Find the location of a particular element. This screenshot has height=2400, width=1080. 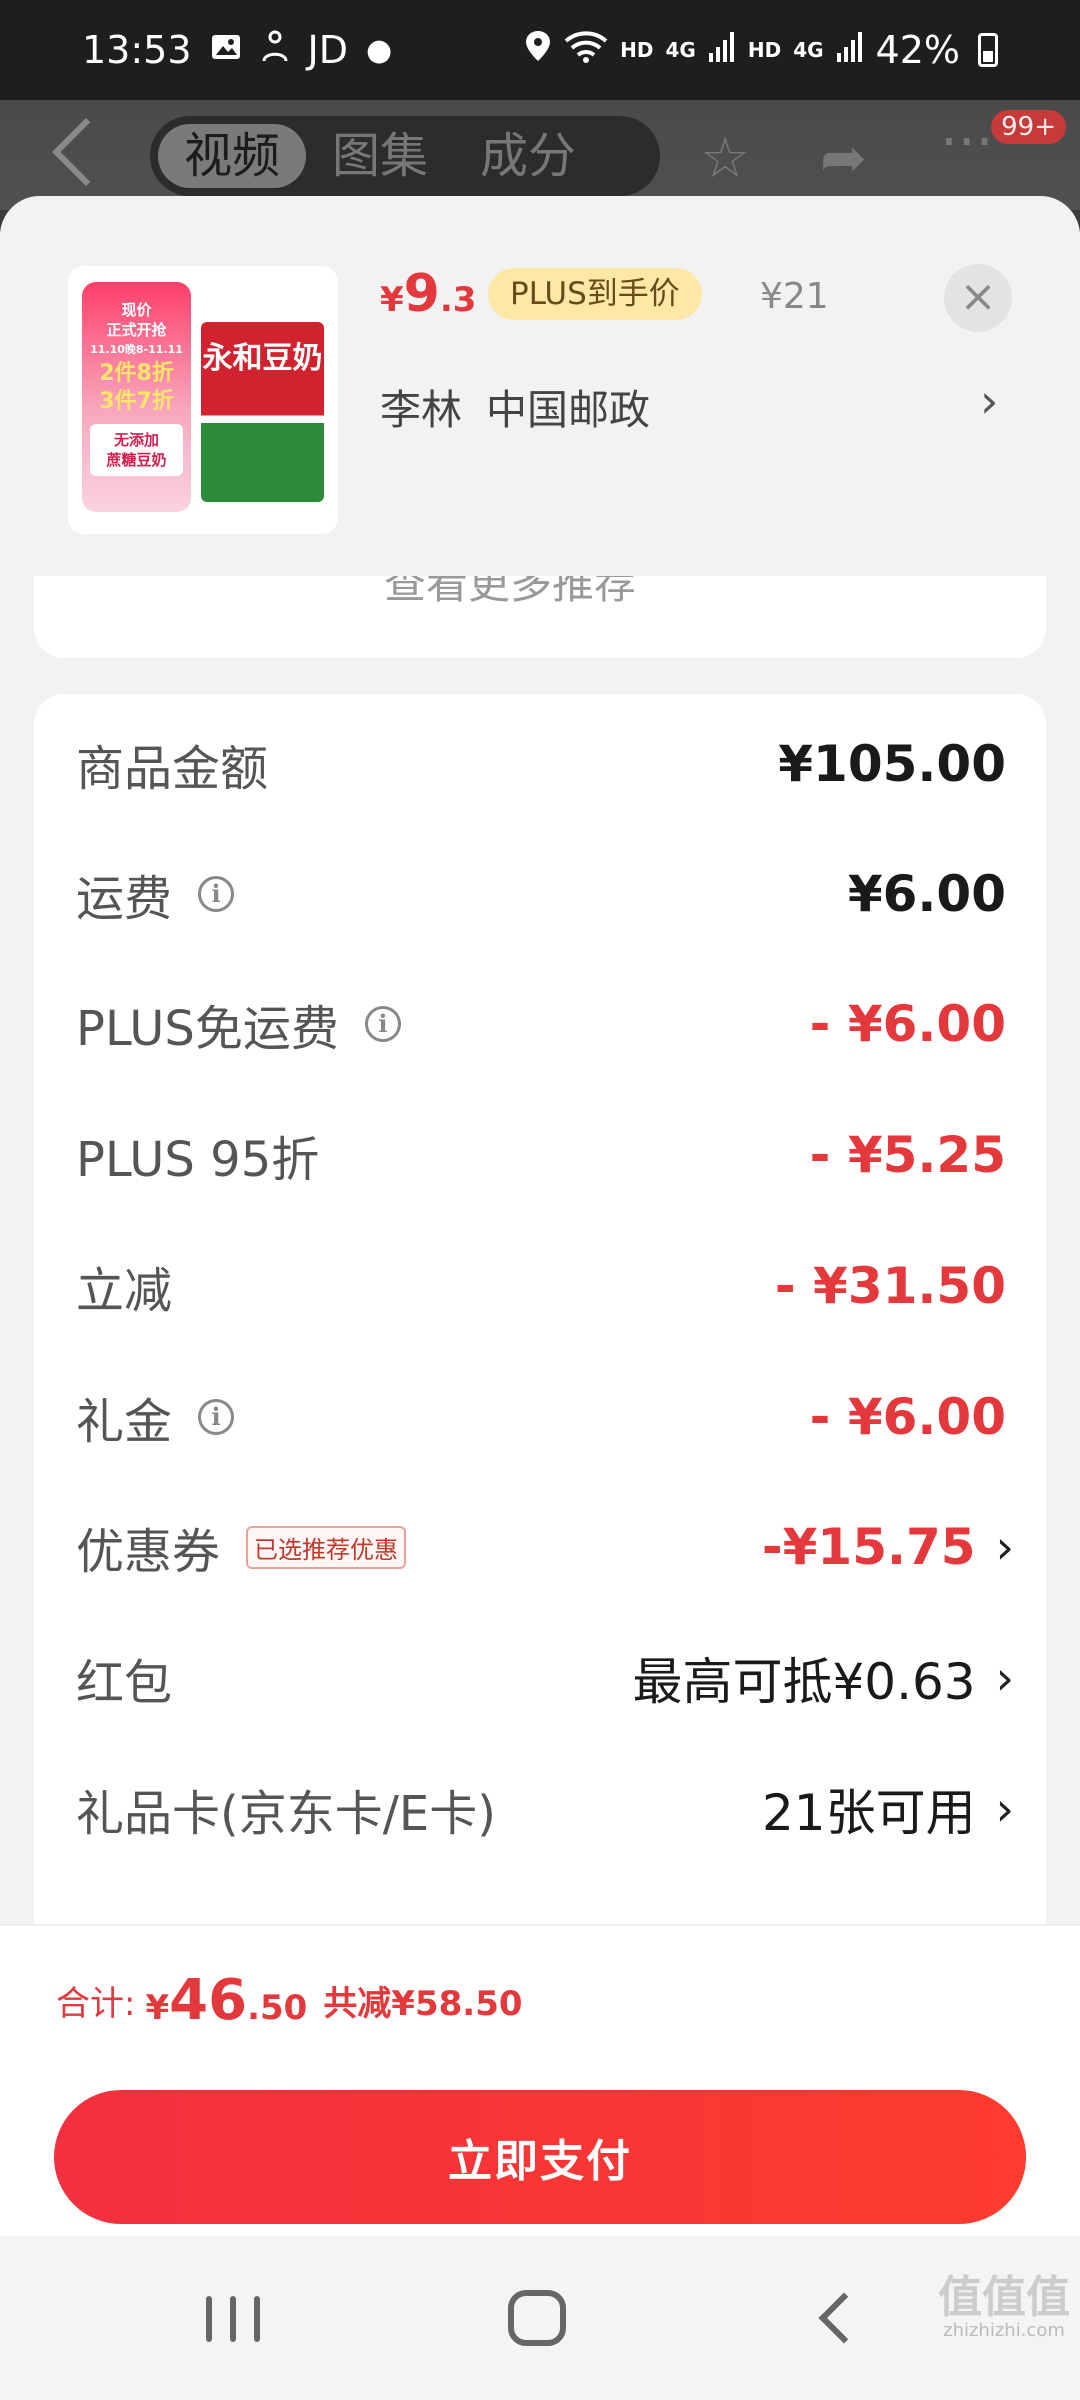

tab-video: 视频 is located at coordinates (232, 156).